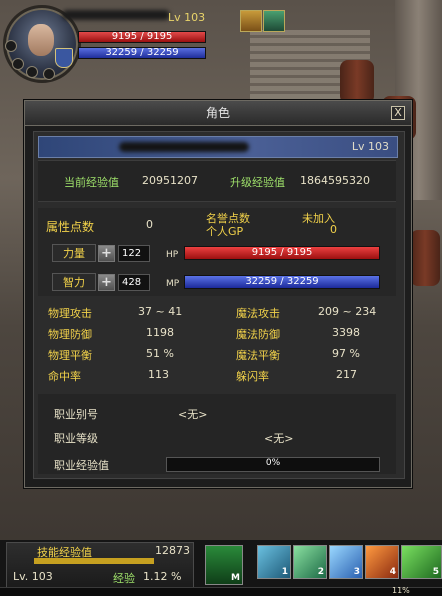 This screenshot has height=596, width=442. Describe the element at coordinates (258, 313) in the screenshot. I see `mag-atk-label: 魔法攻击` at that location.